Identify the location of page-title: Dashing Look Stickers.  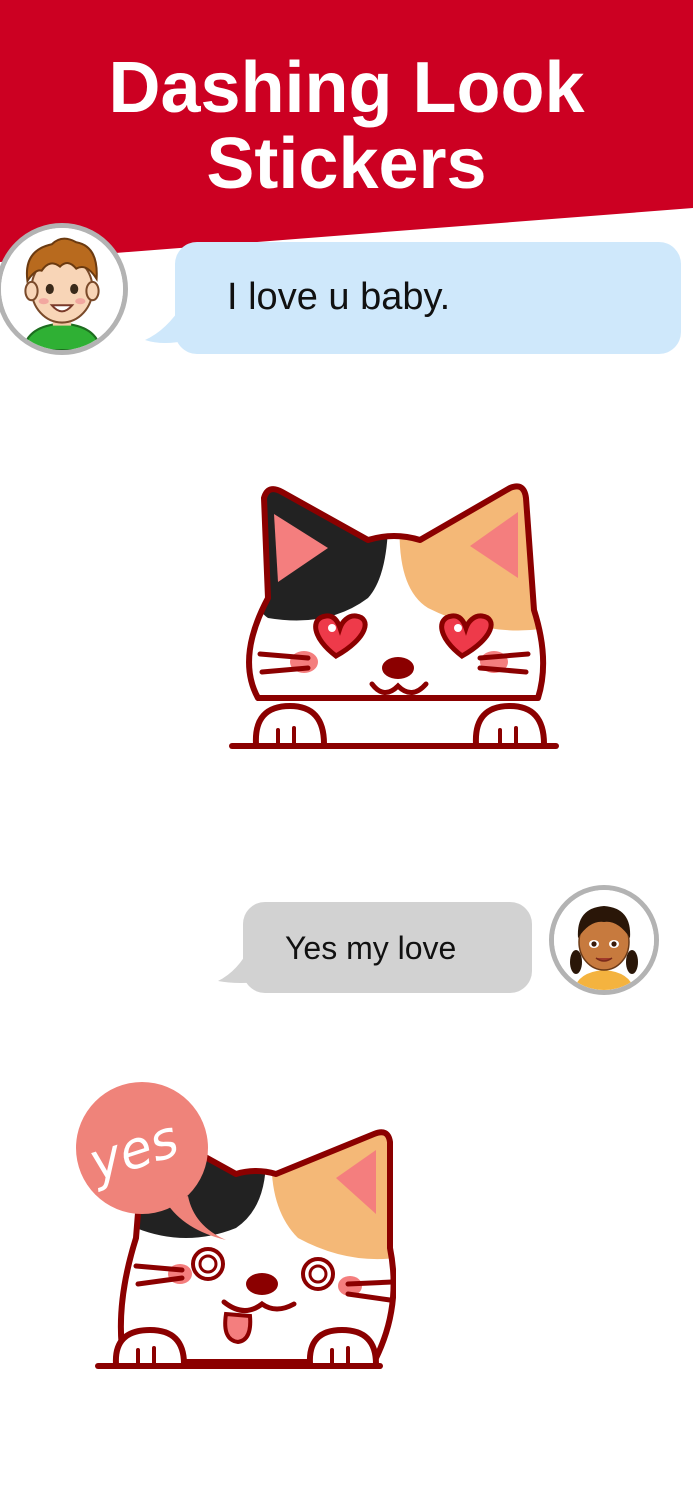
(346, 126).